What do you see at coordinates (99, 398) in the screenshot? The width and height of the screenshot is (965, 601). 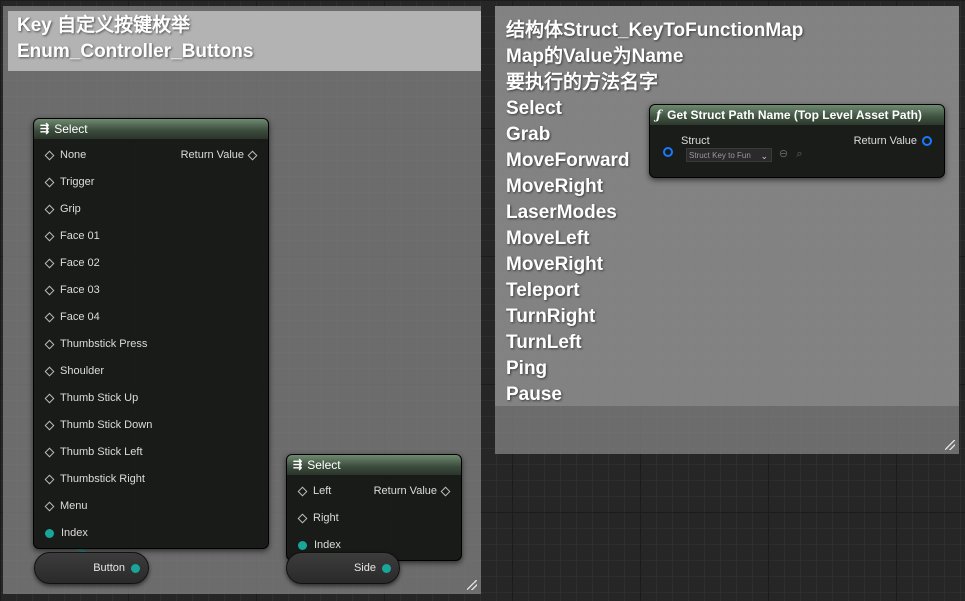 I see `option-label: Thumb Stick Up` at bounding box center [99, 398].